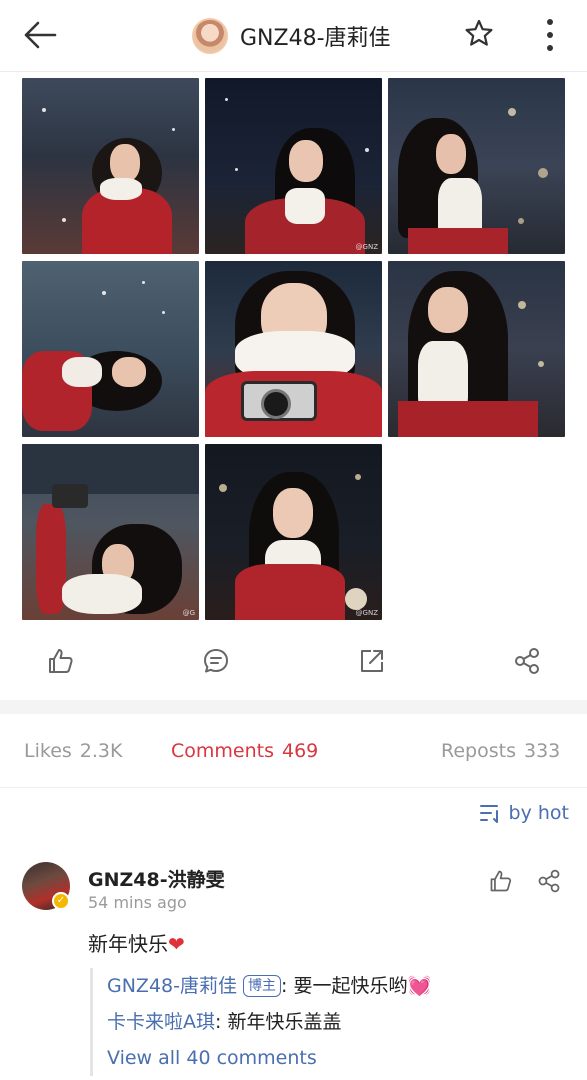 This screenshot has height=1080, width=587. I want to click on reply-item: GNZ48-唐莉佳 博主: 要一起快乐哟💓, so click(338, 986).